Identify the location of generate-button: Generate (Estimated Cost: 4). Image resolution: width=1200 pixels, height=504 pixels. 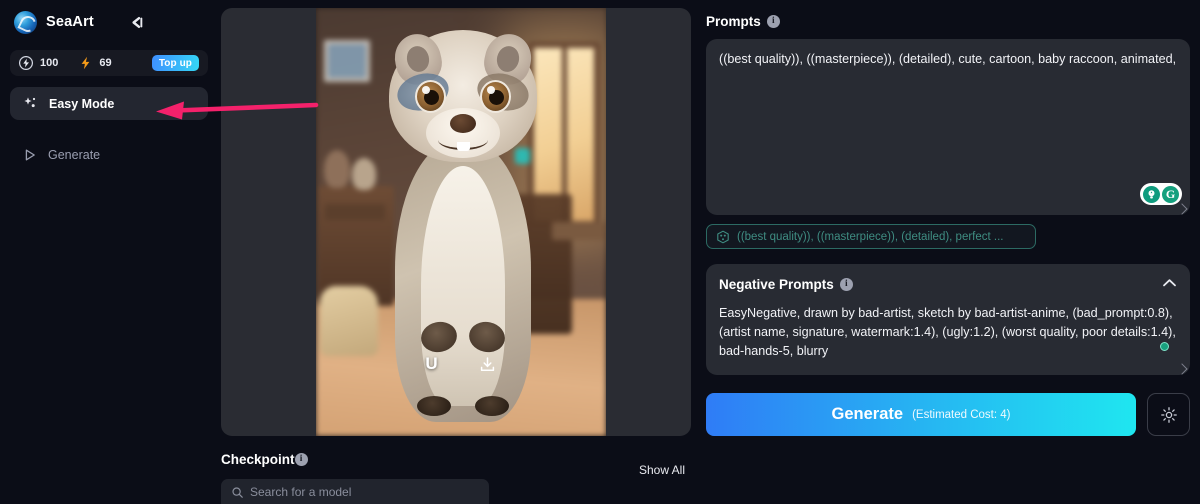
(921, 414).